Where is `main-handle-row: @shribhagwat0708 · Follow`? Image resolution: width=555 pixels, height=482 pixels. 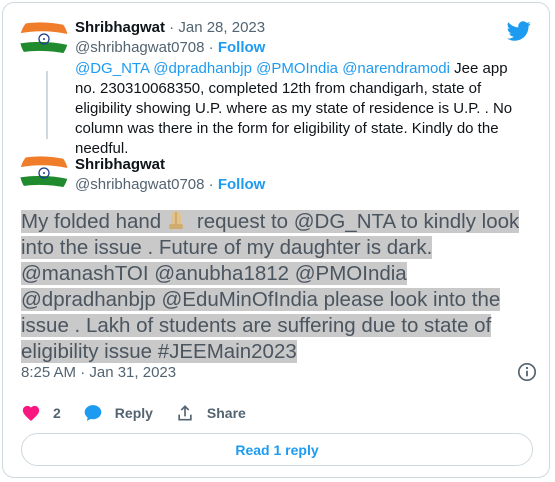 main-handle-row: @shribhagwat0708 · Follow is located at coordinates (170, 185).